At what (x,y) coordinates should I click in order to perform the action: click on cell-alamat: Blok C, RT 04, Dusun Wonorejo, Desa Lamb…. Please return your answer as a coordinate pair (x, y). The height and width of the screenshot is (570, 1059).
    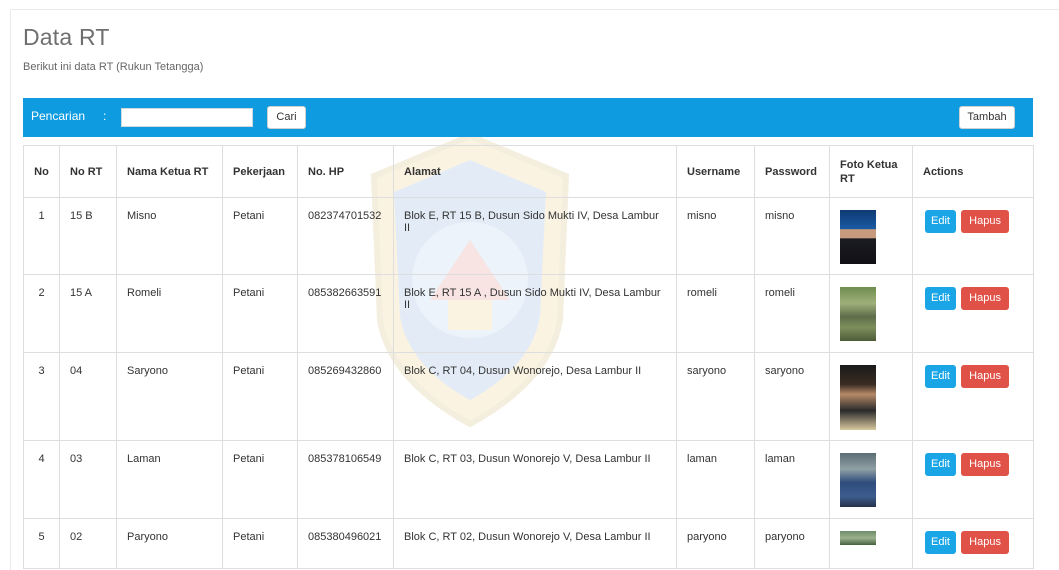
    Looking at the image, I should click on (535, 396).